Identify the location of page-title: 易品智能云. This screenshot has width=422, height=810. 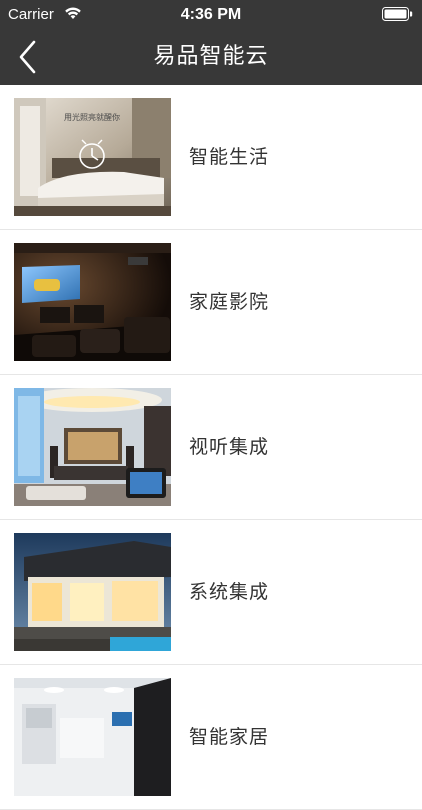
(211, 56).